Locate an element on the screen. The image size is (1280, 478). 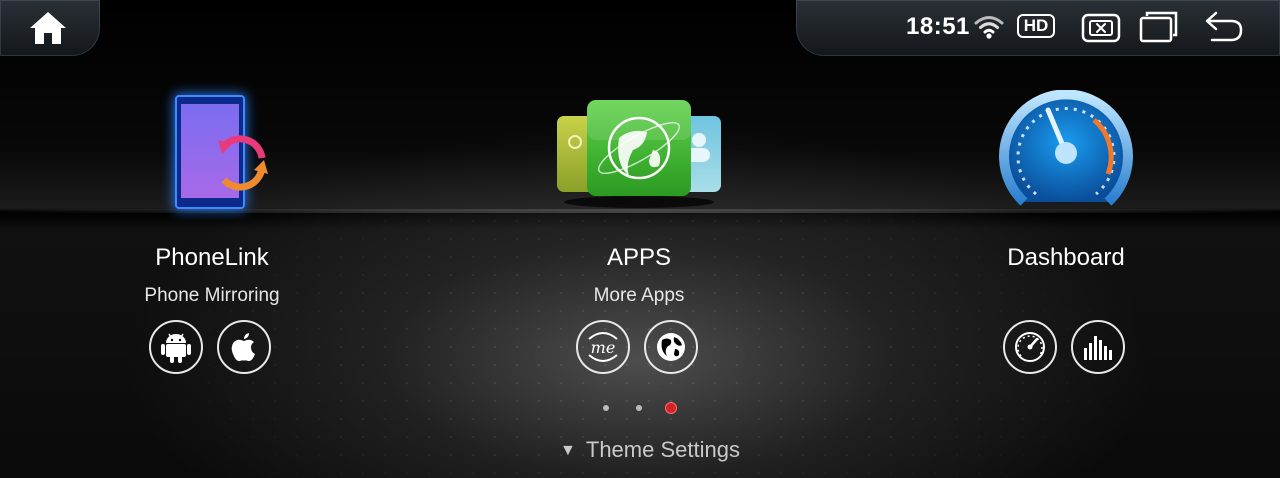
globe-button is located at coordinates (671, 347).